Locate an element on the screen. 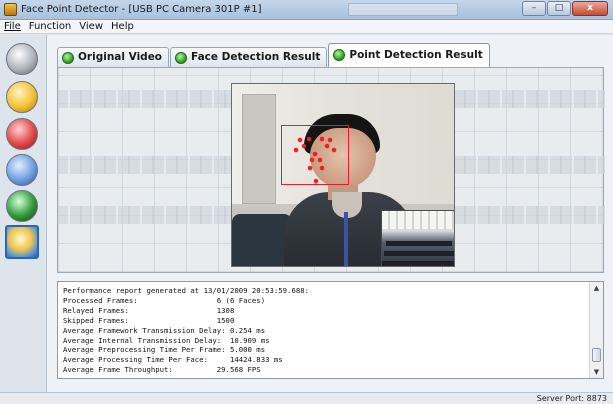 The height and width of the screenshot is (404, 613). close-button: x is located at coordinates (590, 8).